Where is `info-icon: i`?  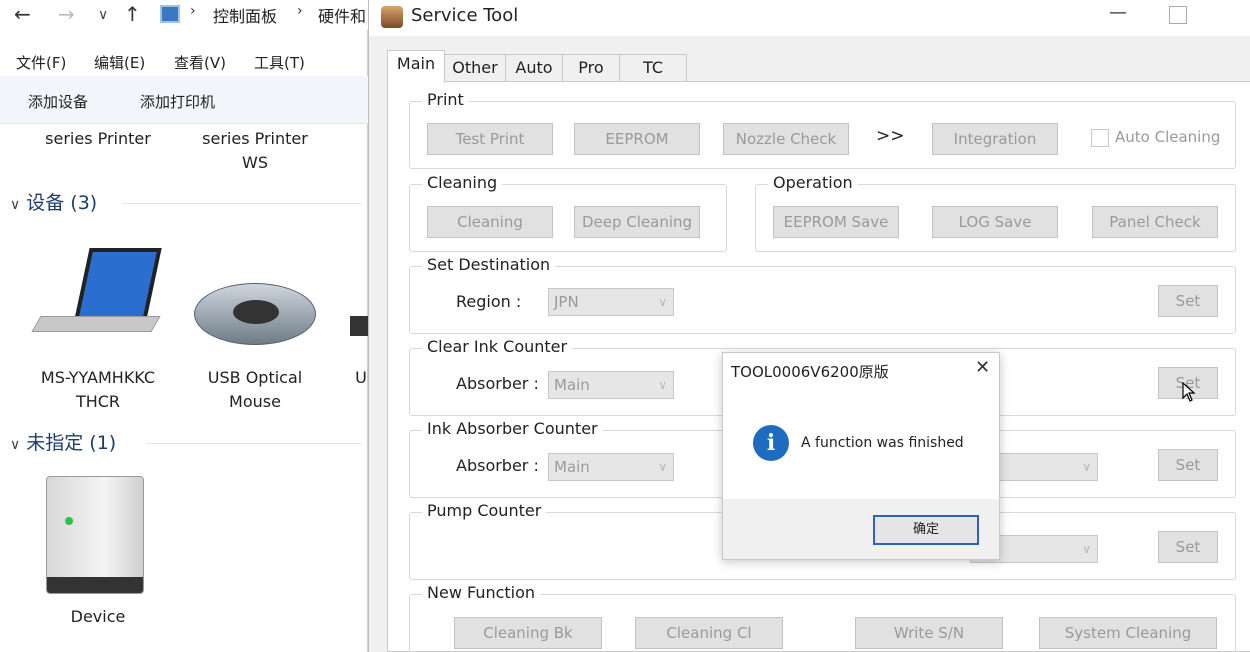
info-icon: i is located at coordinates (771, 443).